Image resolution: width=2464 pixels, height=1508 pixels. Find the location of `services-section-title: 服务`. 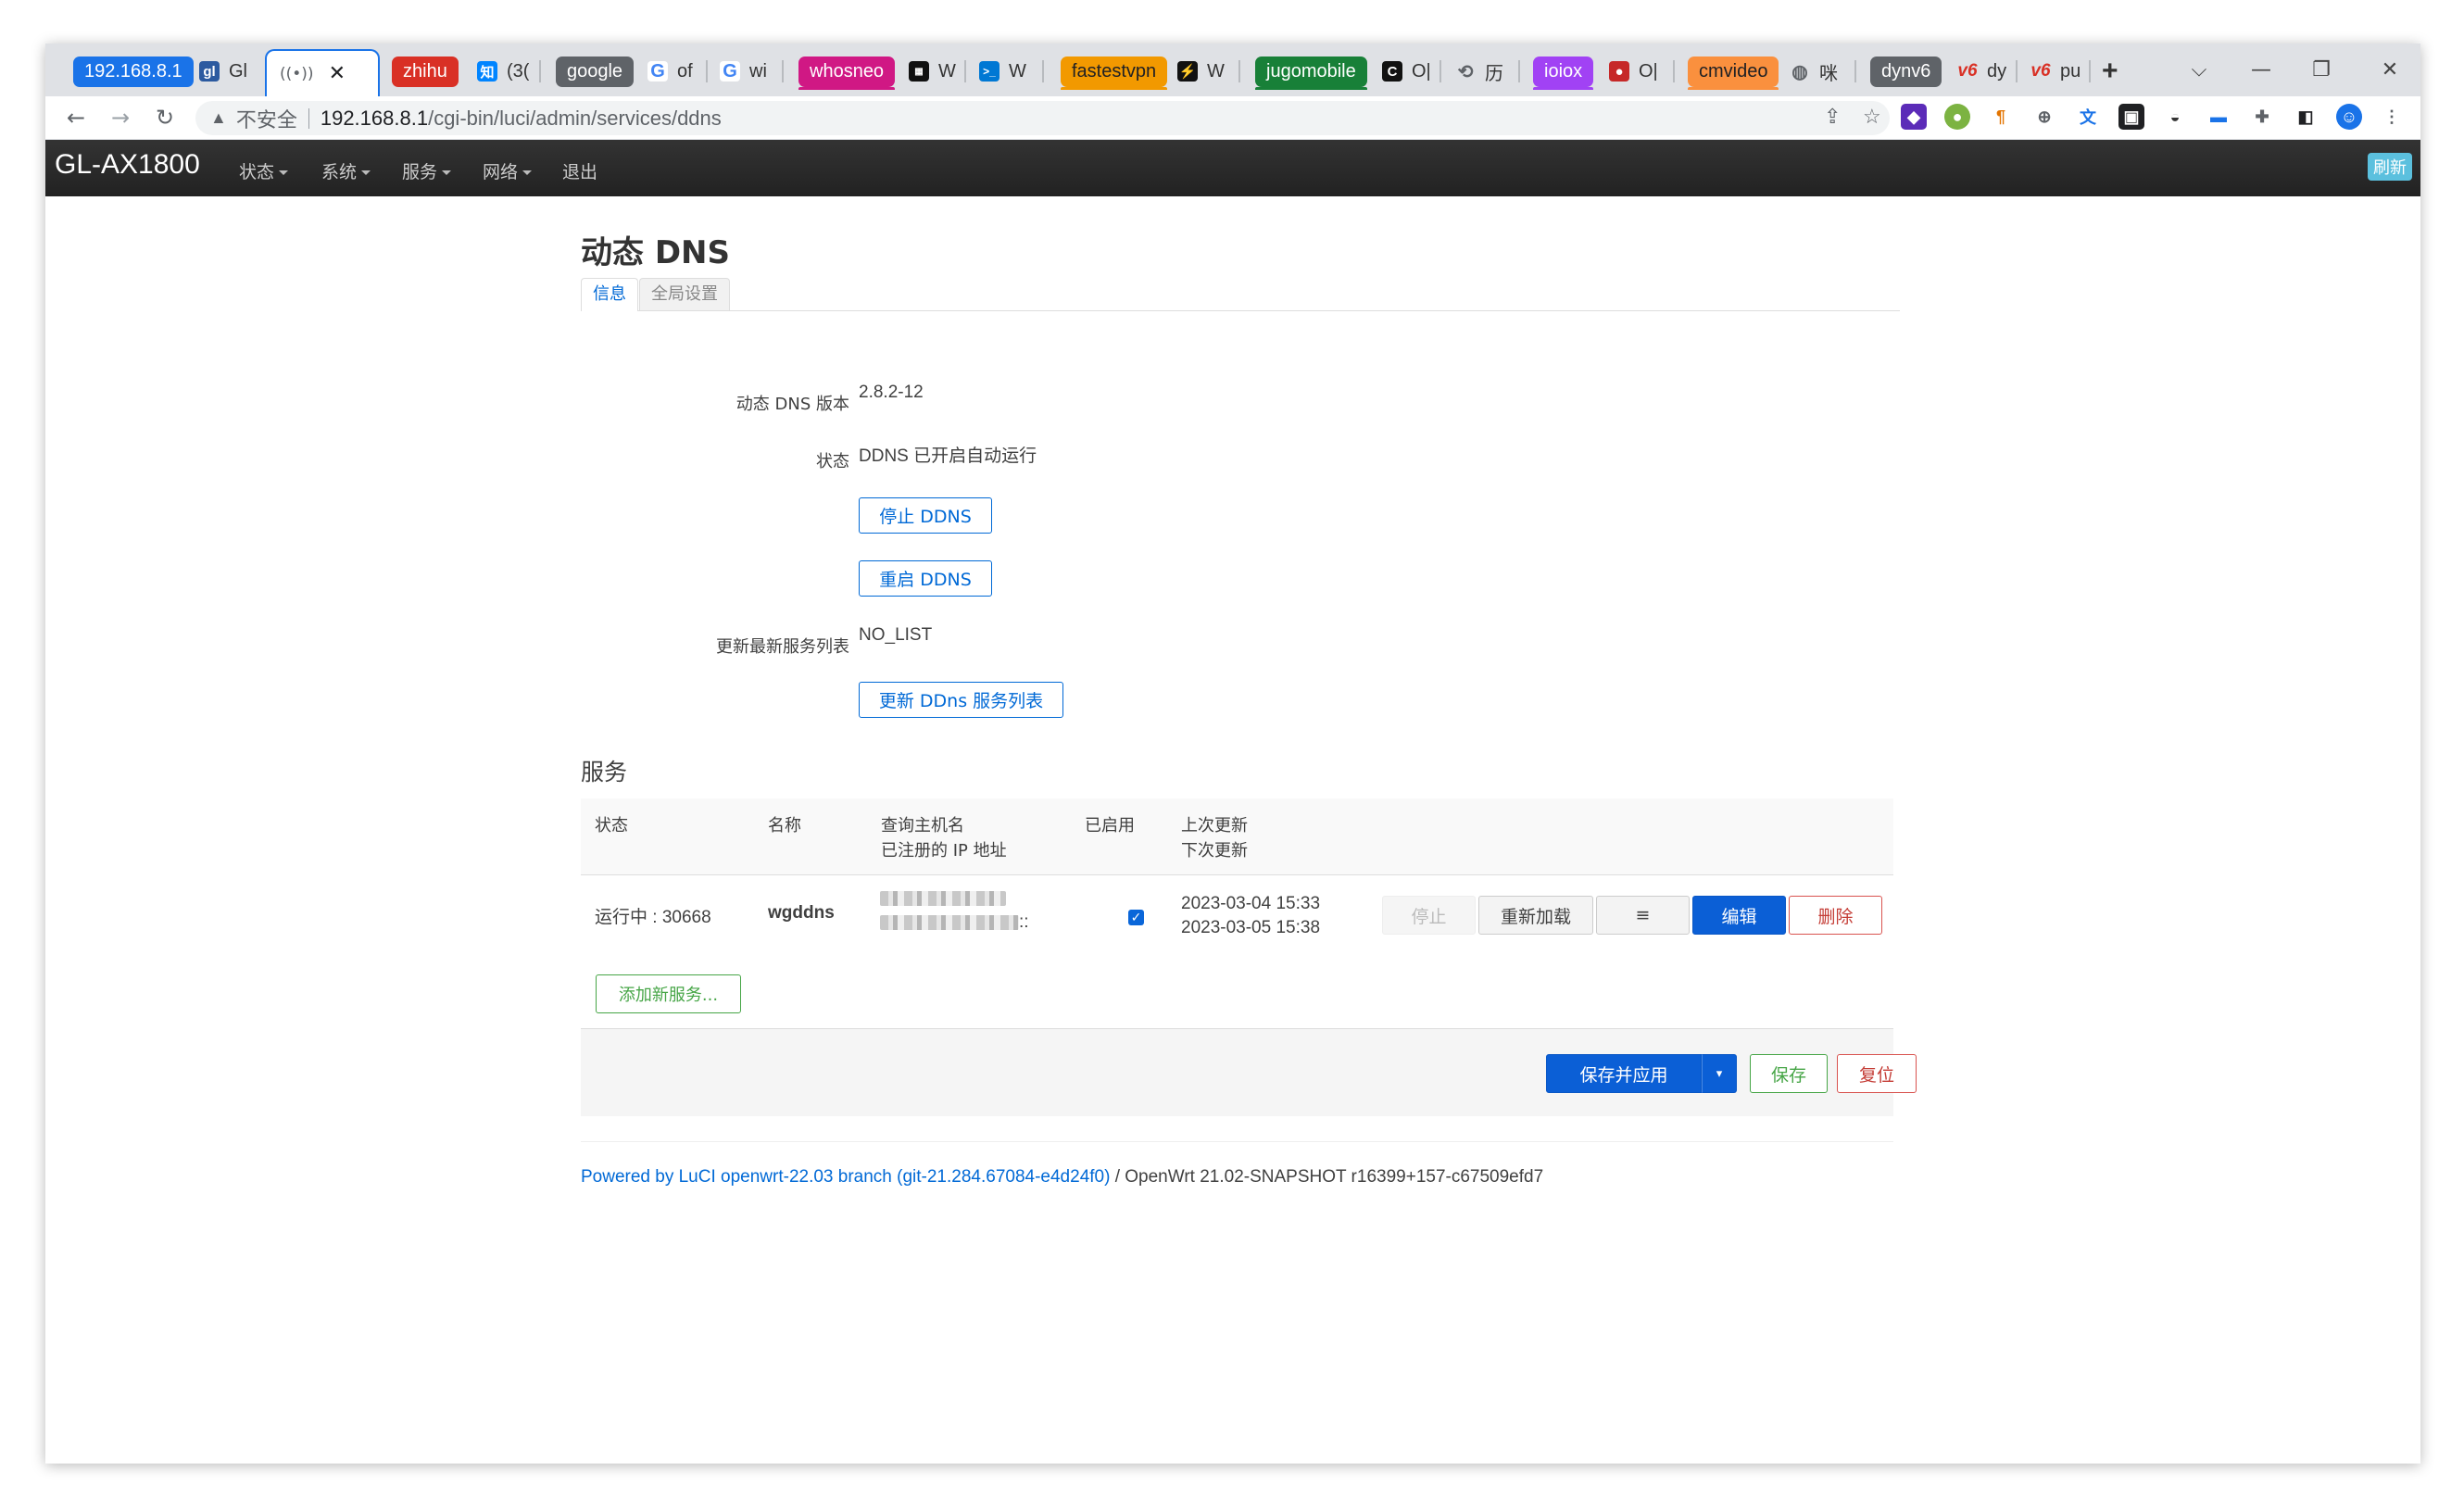

services-section-title: 服务 is located at coordinates (604, 772).